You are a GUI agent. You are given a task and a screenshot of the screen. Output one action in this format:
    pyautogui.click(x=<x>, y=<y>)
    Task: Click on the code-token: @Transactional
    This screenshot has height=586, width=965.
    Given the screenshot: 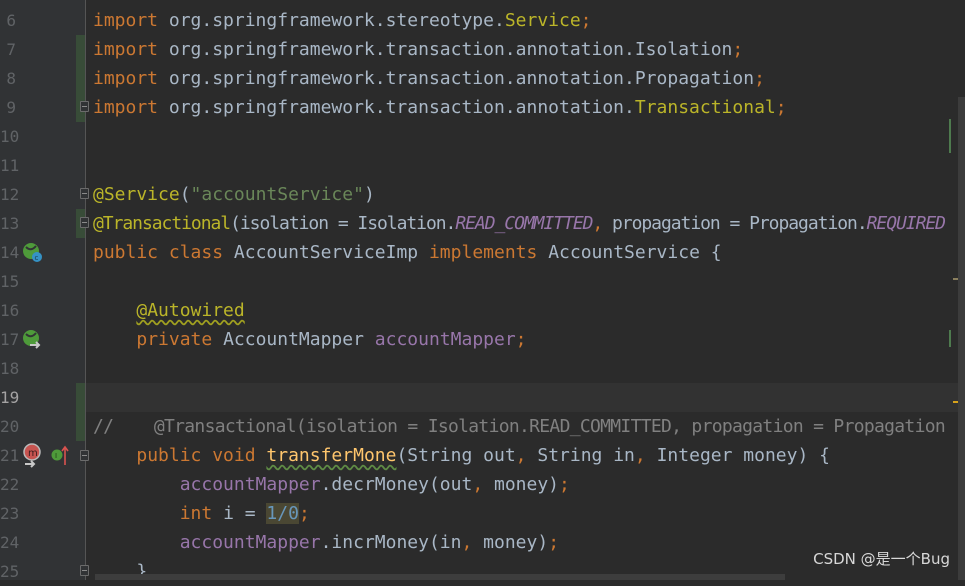 What is the action you would take?
    pyautogui.click(x=162, y=223)
    